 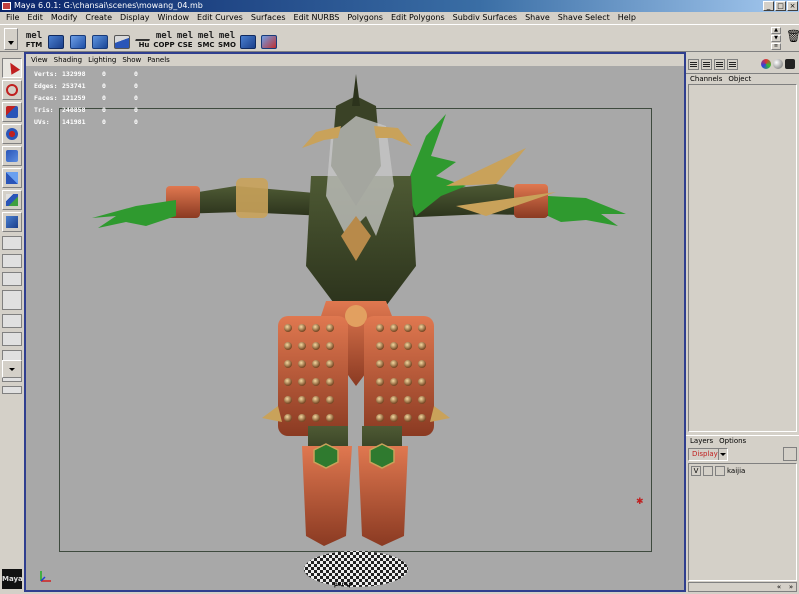 What do you see at coordinates (537, 18) in the screenshot?
I see `menu-shave: Shave` at bounding box center [537, 18].